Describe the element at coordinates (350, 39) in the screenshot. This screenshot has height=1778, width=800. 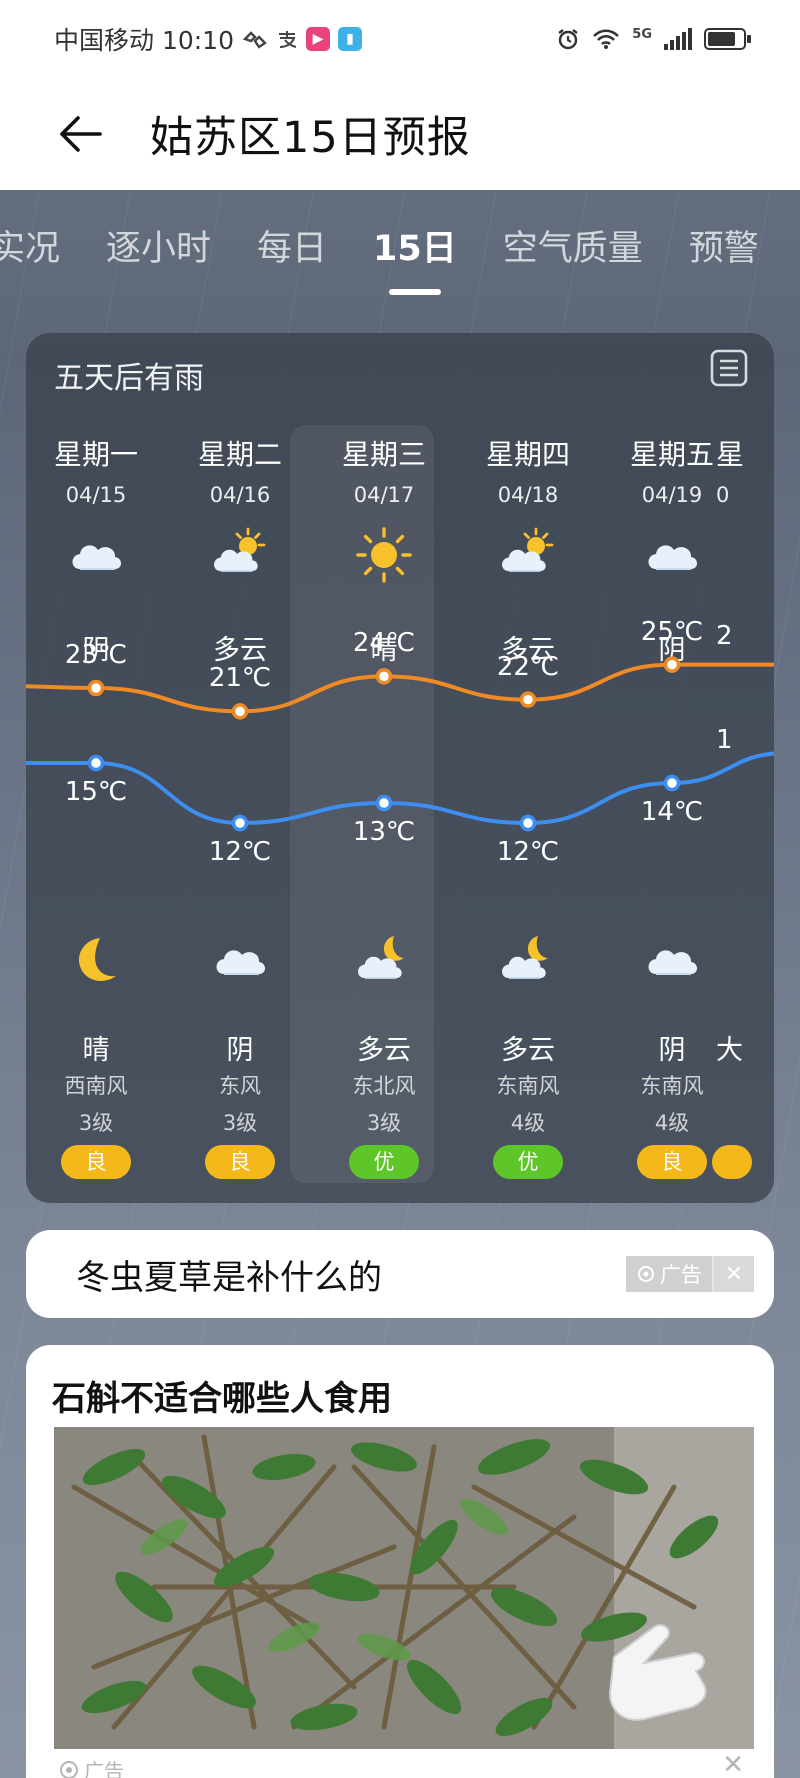
I see `book-app-icon: ▮` at that location.